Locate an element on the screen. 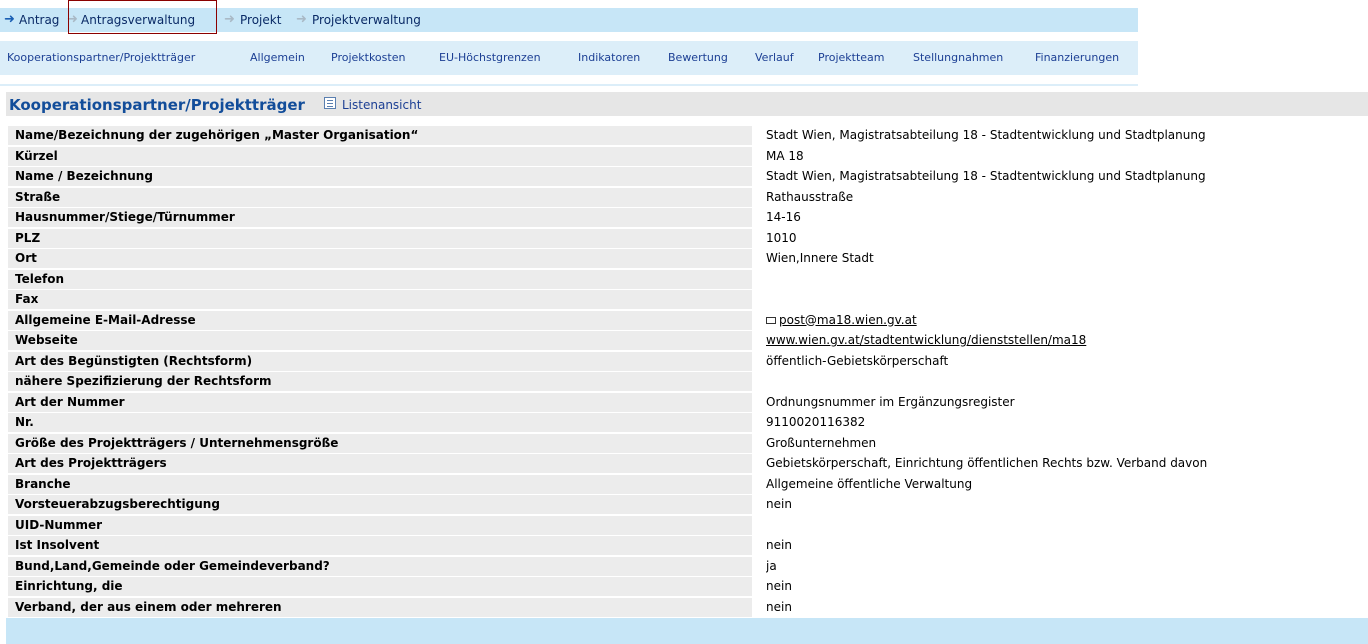 The image size is (1368, 644). field-label: Straße is located at coordinates (380, 197).